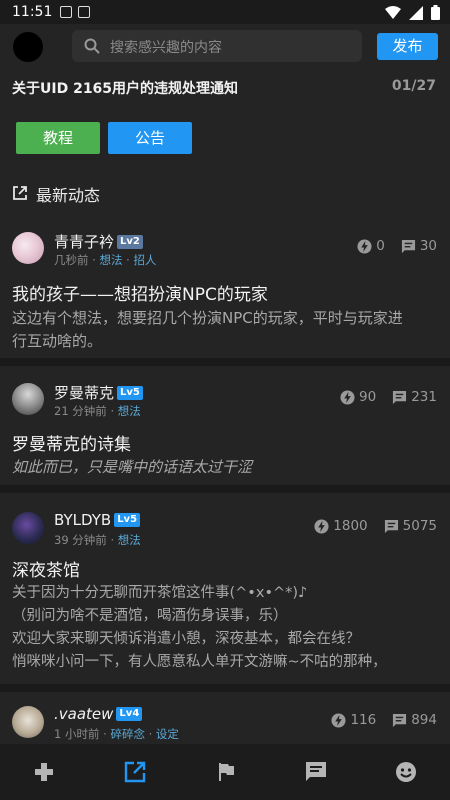 The image size is (450, 800). I want to click on search-placeholder: 搜索感兴趣的内容, so click(166, 48).